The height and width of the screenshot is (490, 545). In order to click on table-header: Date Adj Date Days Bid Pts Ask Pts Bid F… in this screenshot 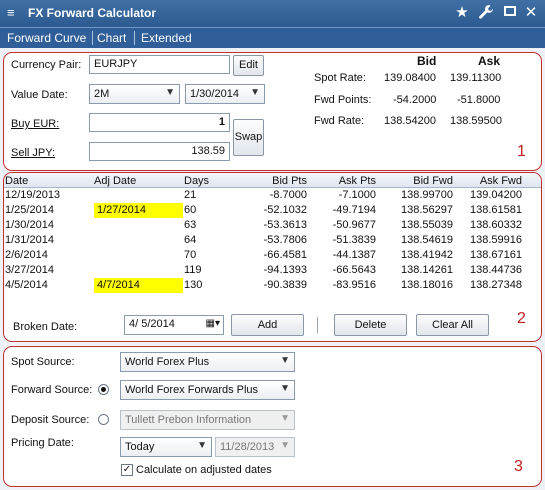, I will do `click(272, 180)`.